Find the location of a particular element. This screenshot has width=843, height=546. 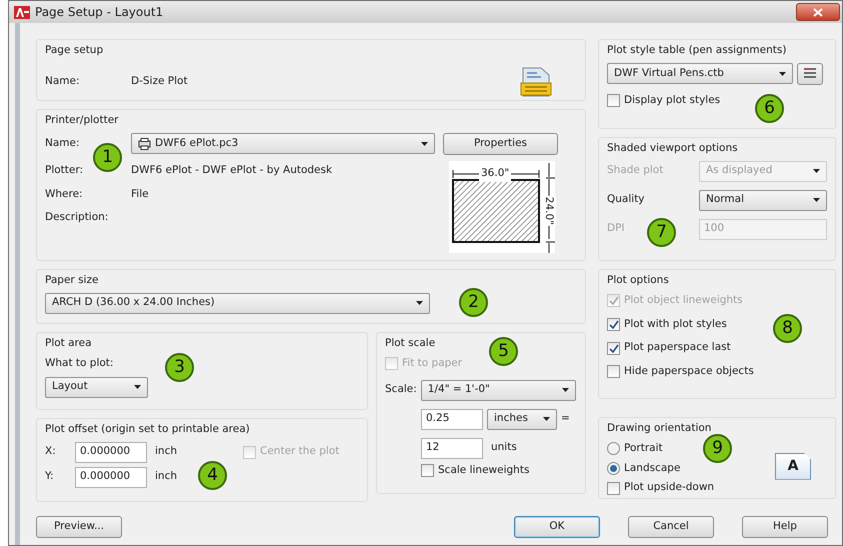

orientation-icon: A is located at coordinates (793, 466).